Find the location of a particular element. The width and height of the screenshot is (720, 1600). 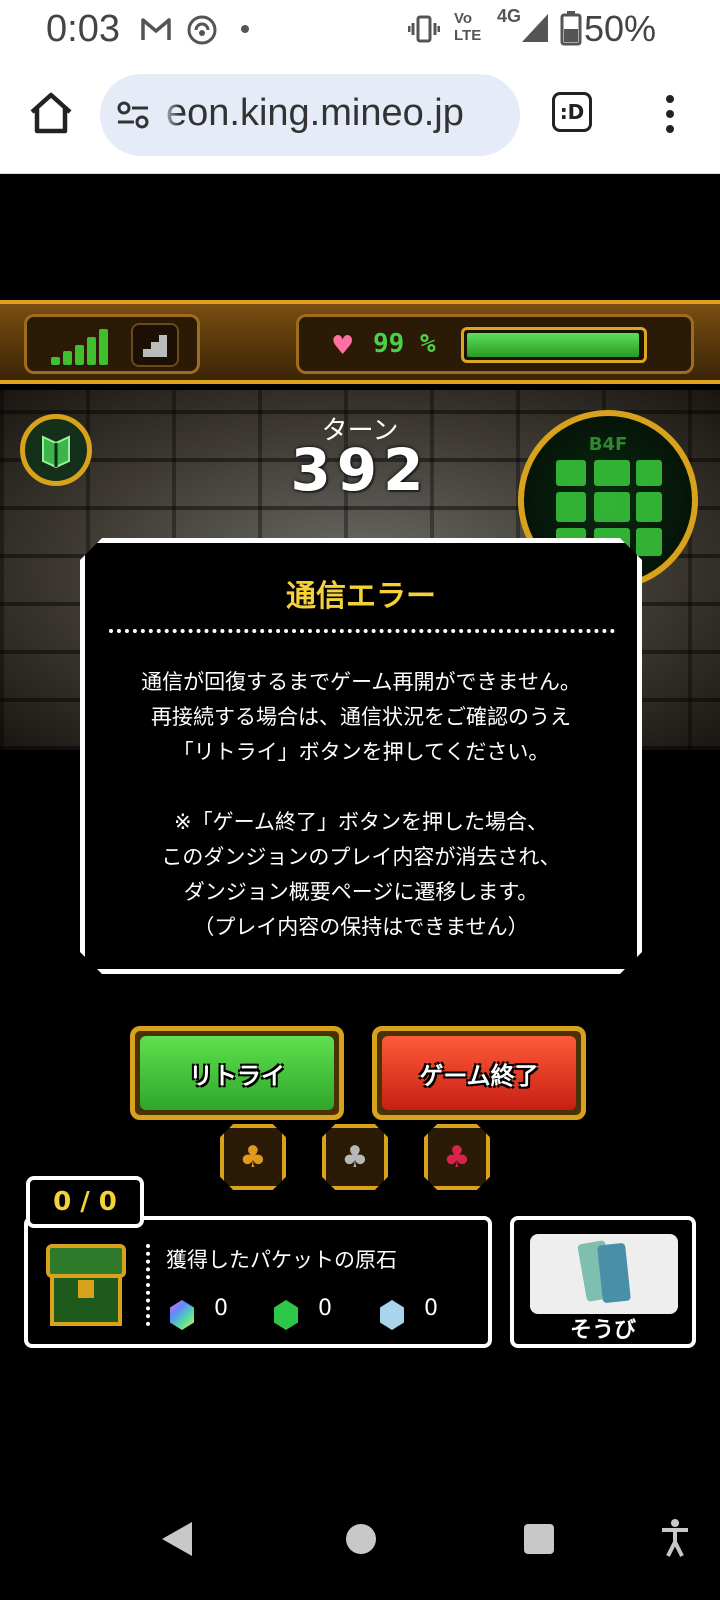

gmail-icon is located at coordinates (156, 29).